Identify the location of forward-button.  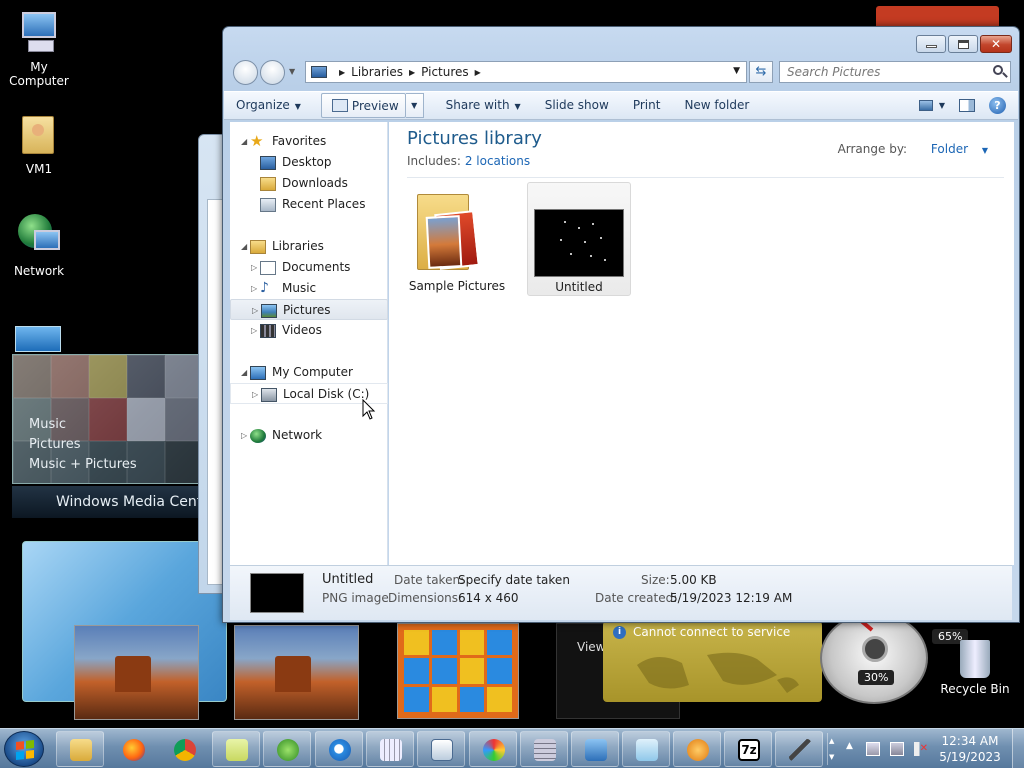
(272, 72).